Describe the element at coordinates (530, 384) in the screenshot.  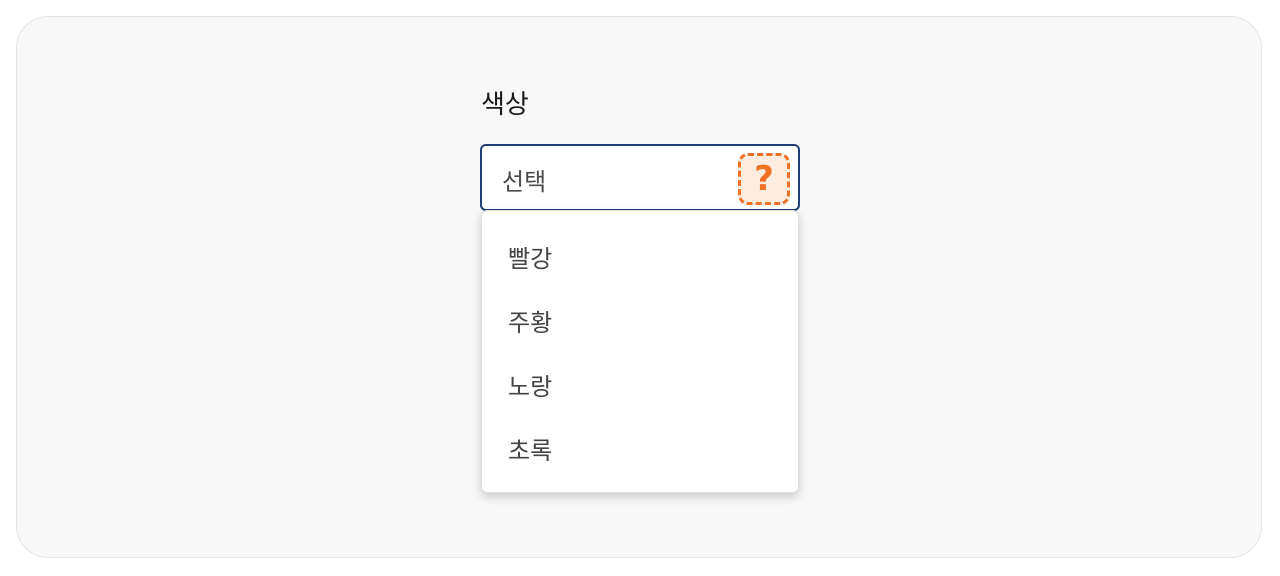
I see `option-yellow: 노랑` at that location.